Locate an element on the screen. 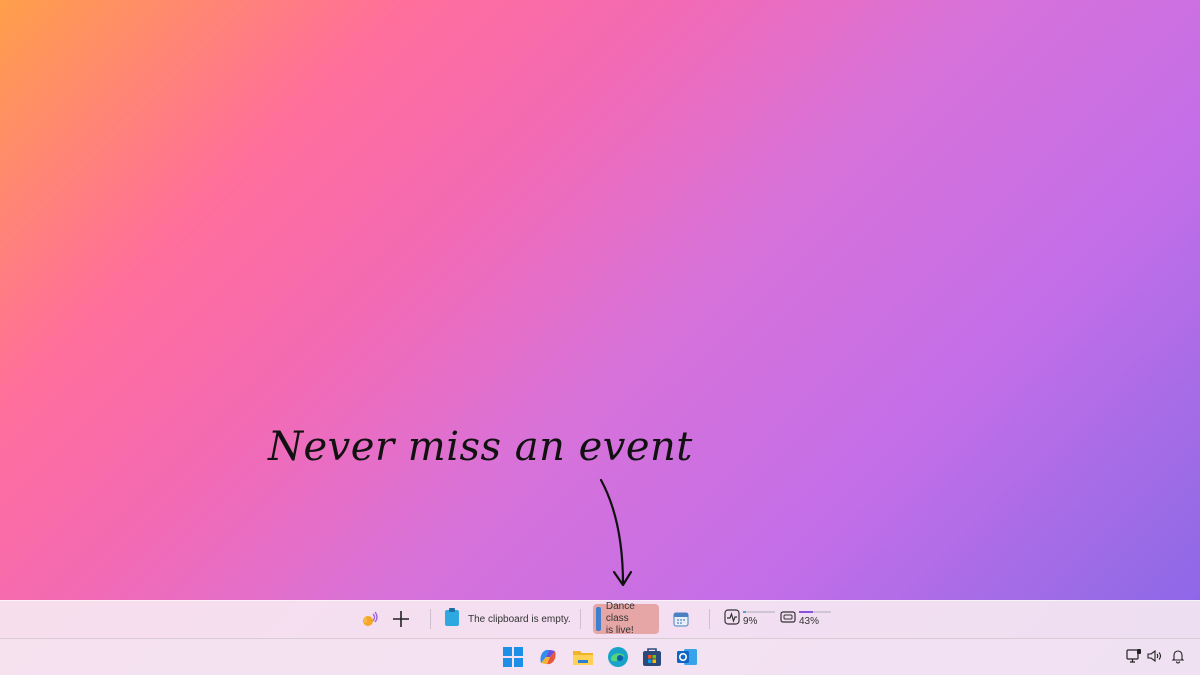  copilot-icon is located at coordinates (548, 657).